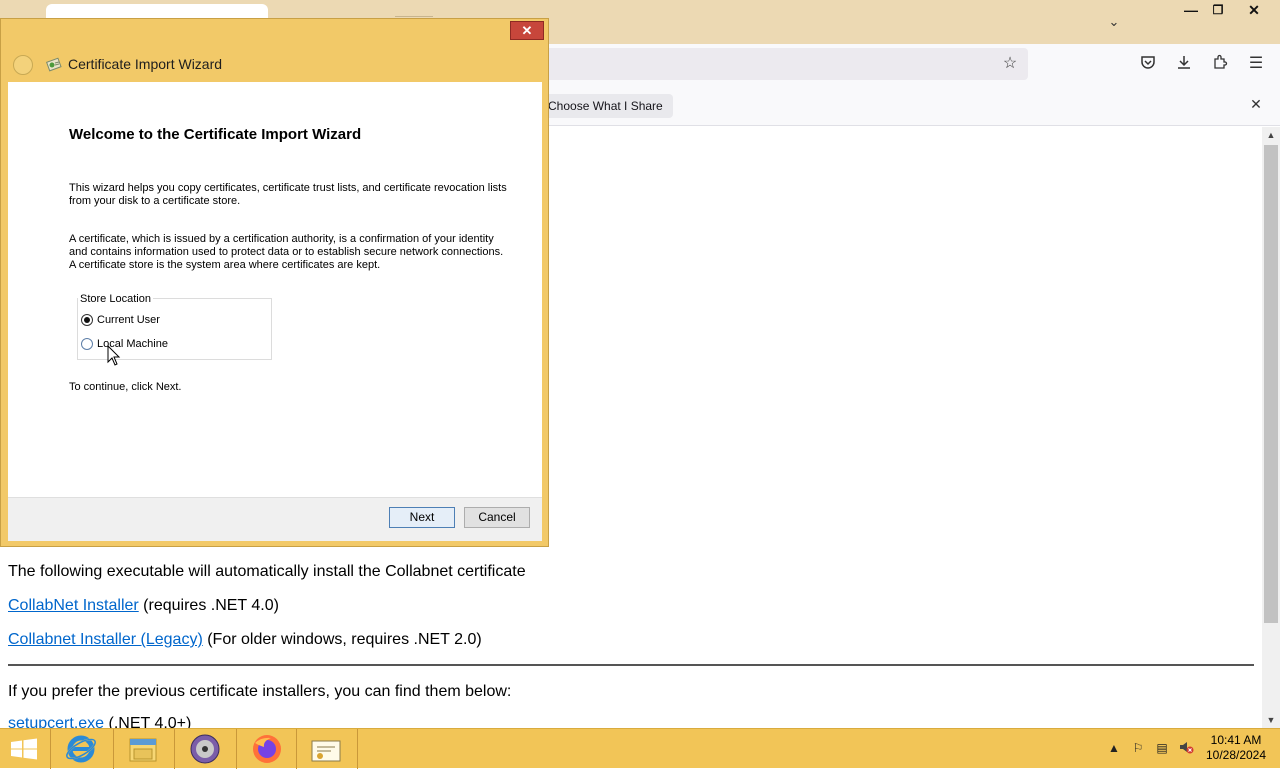  What do you see at coordinates (1236, 755) in the screenshot?
I see `clock-date: 10/28/2024` at bounding box center [1236, 755].